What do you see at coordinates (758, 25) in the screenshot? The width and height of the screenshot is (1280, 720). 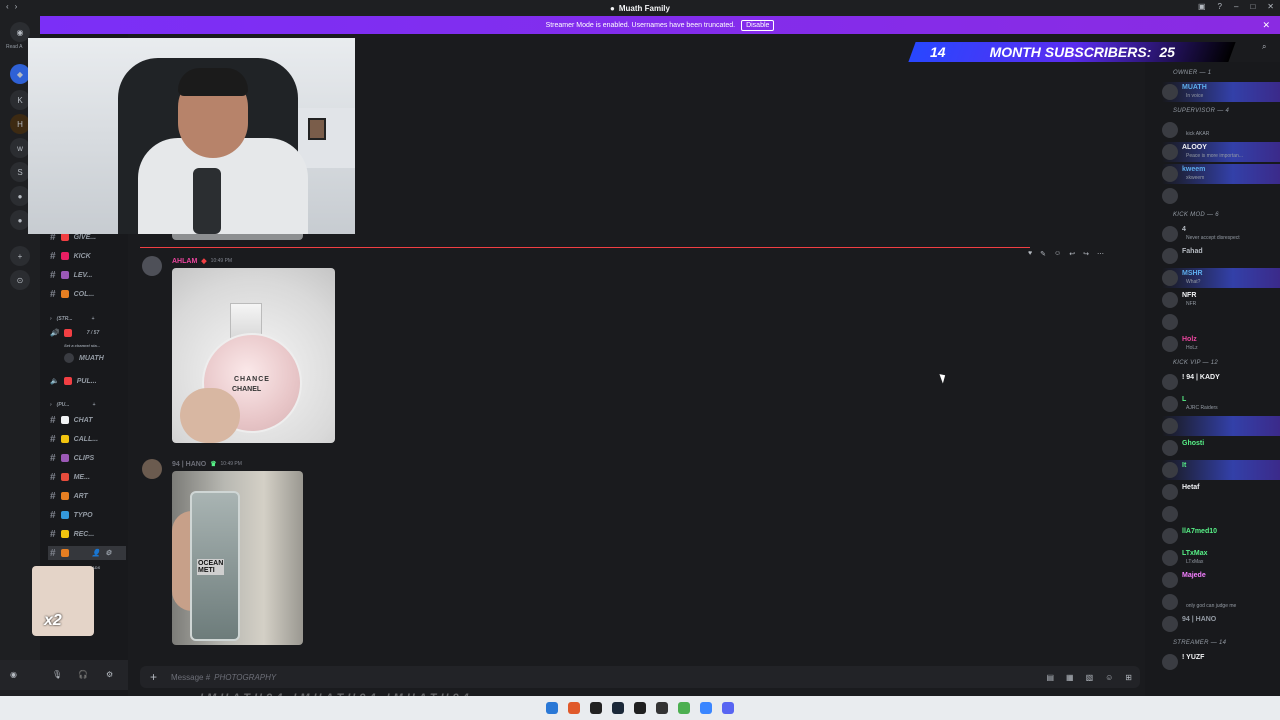 I see `disable-button: Disable` at bounding box center [758, 25].